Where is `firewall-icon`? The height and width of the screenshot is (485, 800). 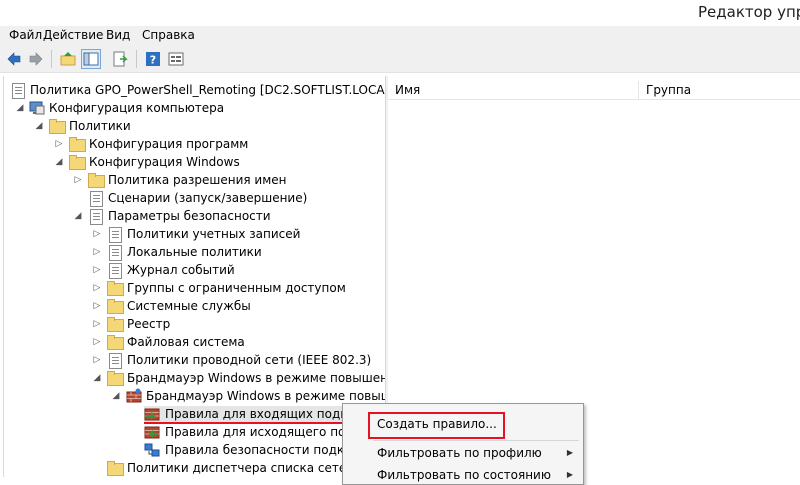
firewall-icon is located at coordinates (134, 396).